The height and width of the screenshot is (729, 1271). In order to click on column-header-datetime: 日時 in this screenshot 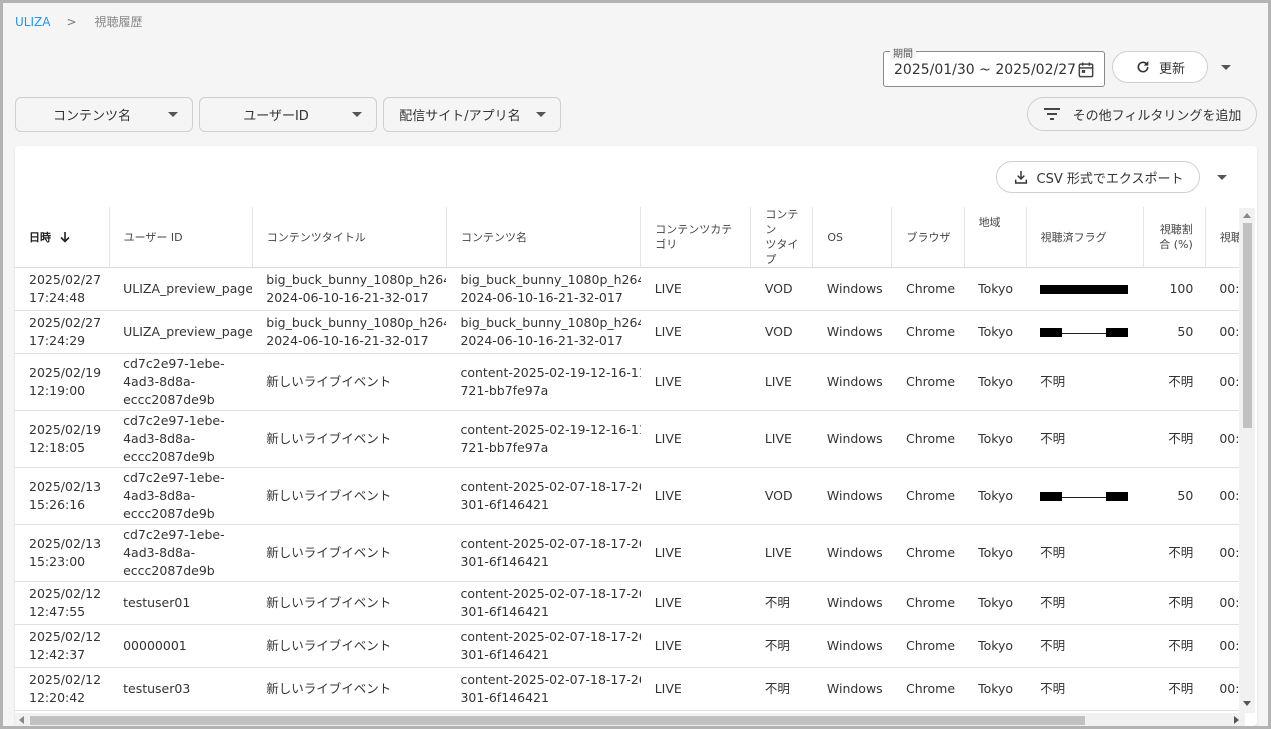, I will do `click(62, 237)`.